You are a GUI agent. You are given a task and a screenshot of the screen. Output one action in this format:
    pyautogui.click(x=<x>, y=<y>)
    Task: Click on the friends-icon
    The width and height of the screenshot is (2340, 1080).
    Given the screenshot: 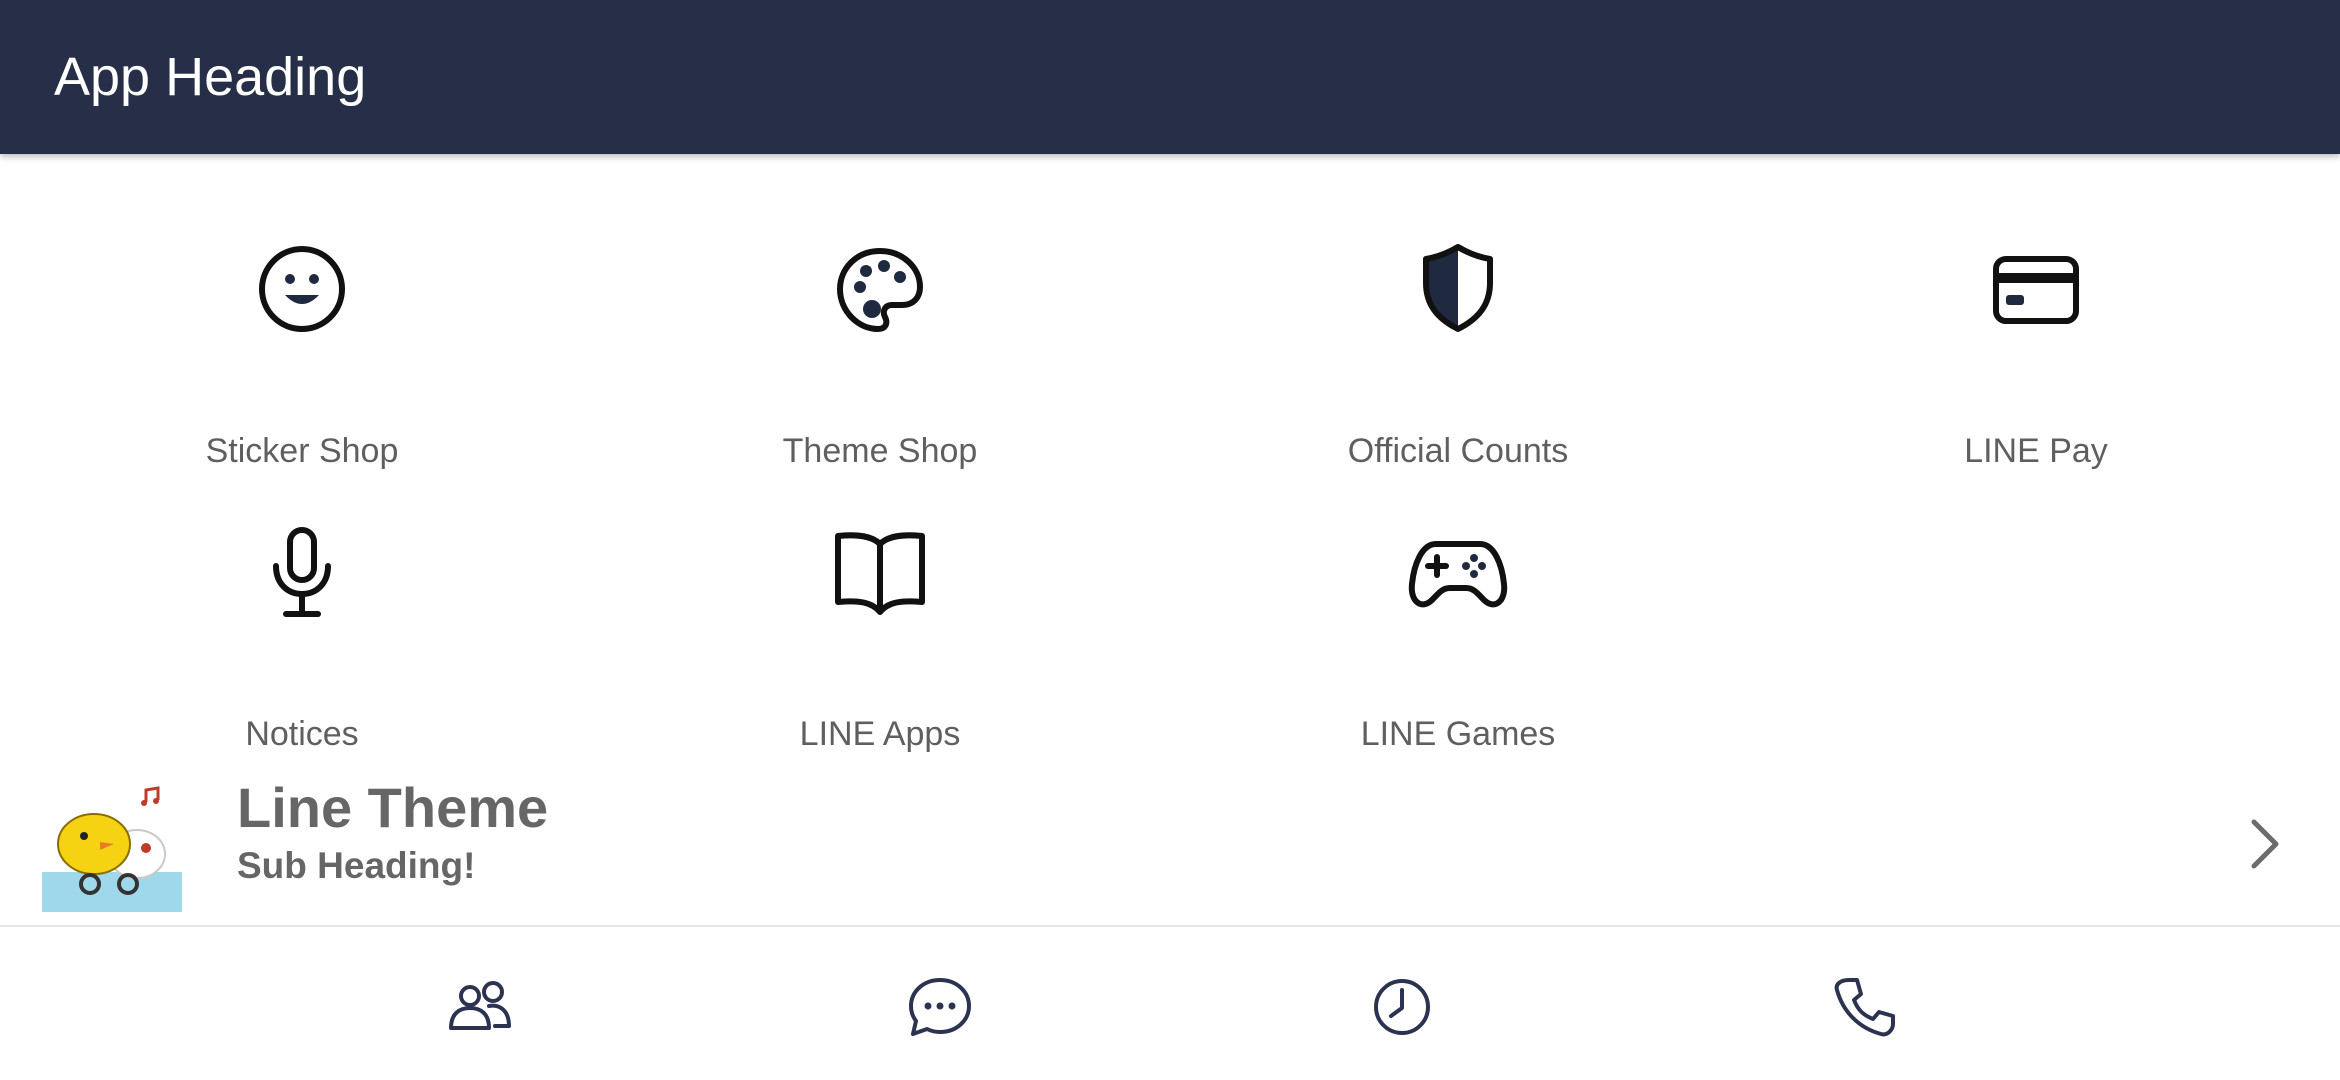 What is the action you would take?
    pyautogui.click(x=480, y=1007)
    